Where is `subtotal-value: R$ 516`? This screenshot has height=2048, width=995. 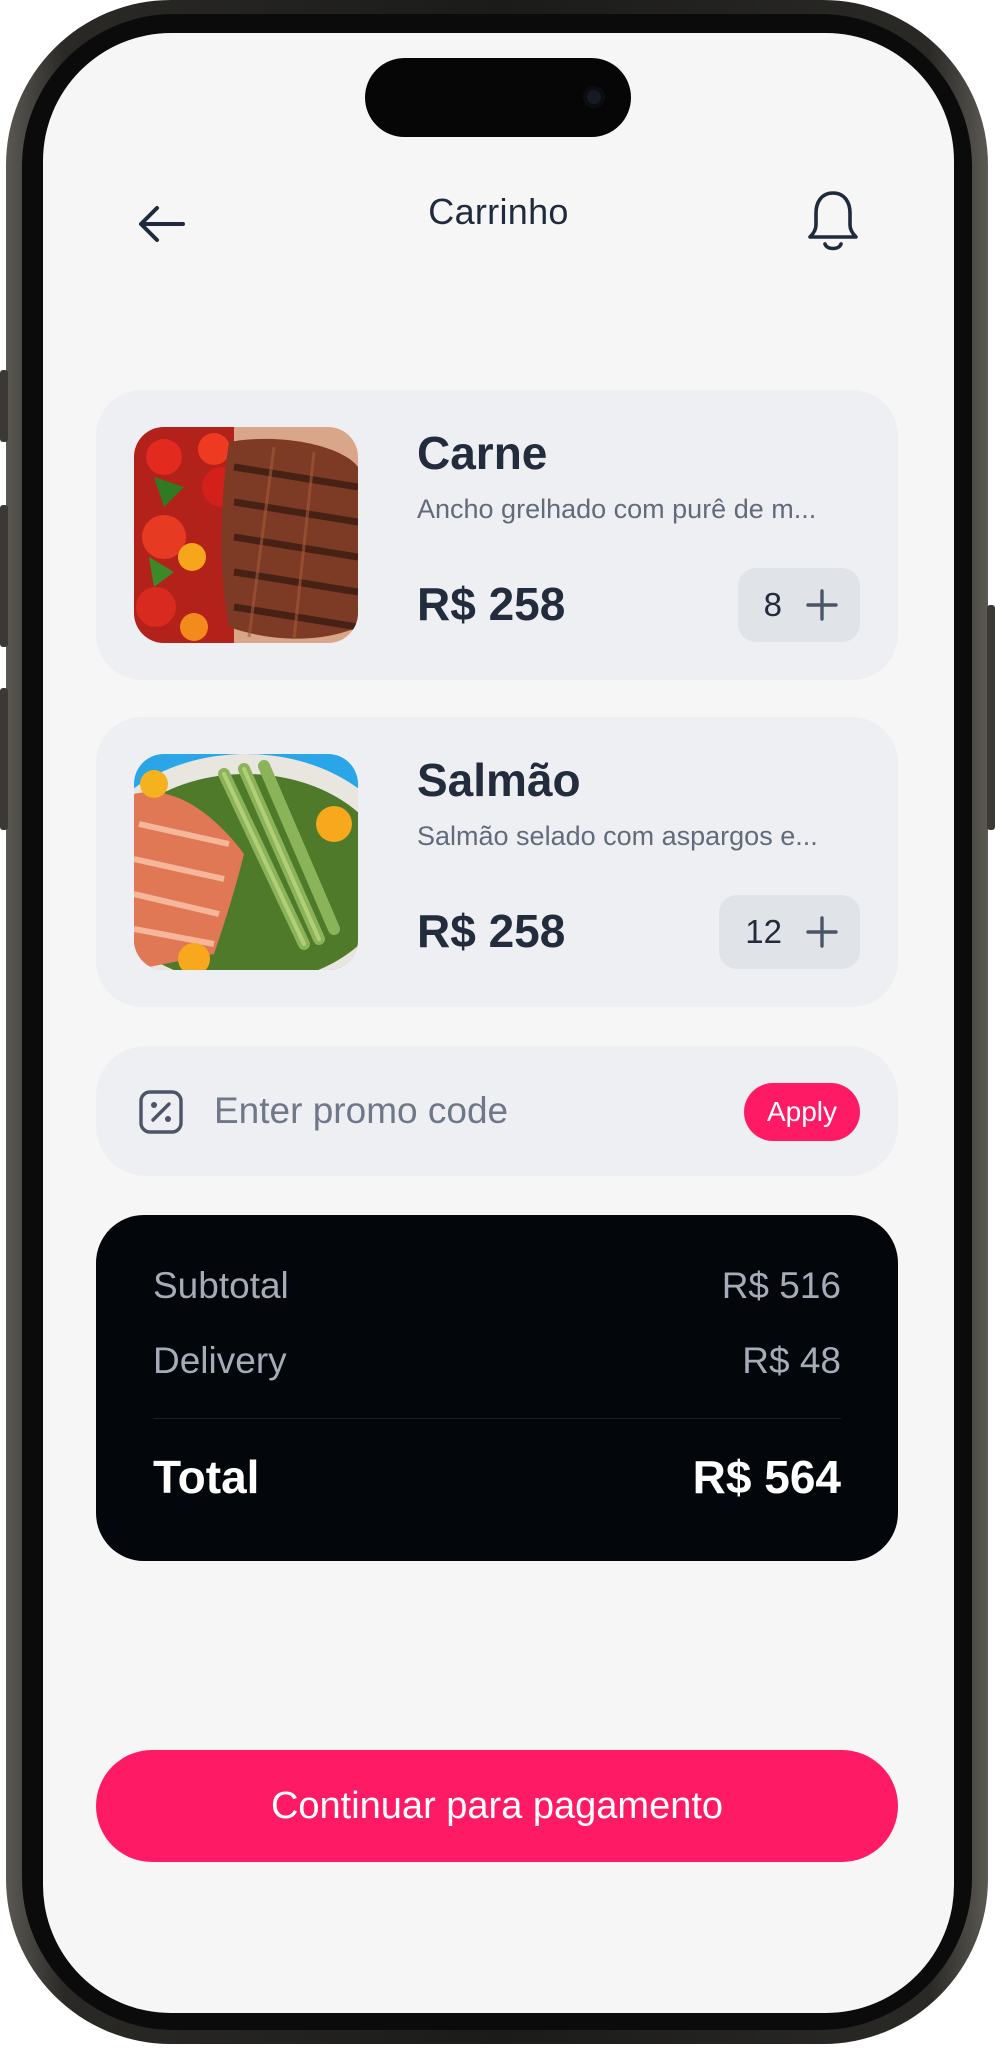
subtotal-value: R$ 516 is located at coordinates (781, 1285).